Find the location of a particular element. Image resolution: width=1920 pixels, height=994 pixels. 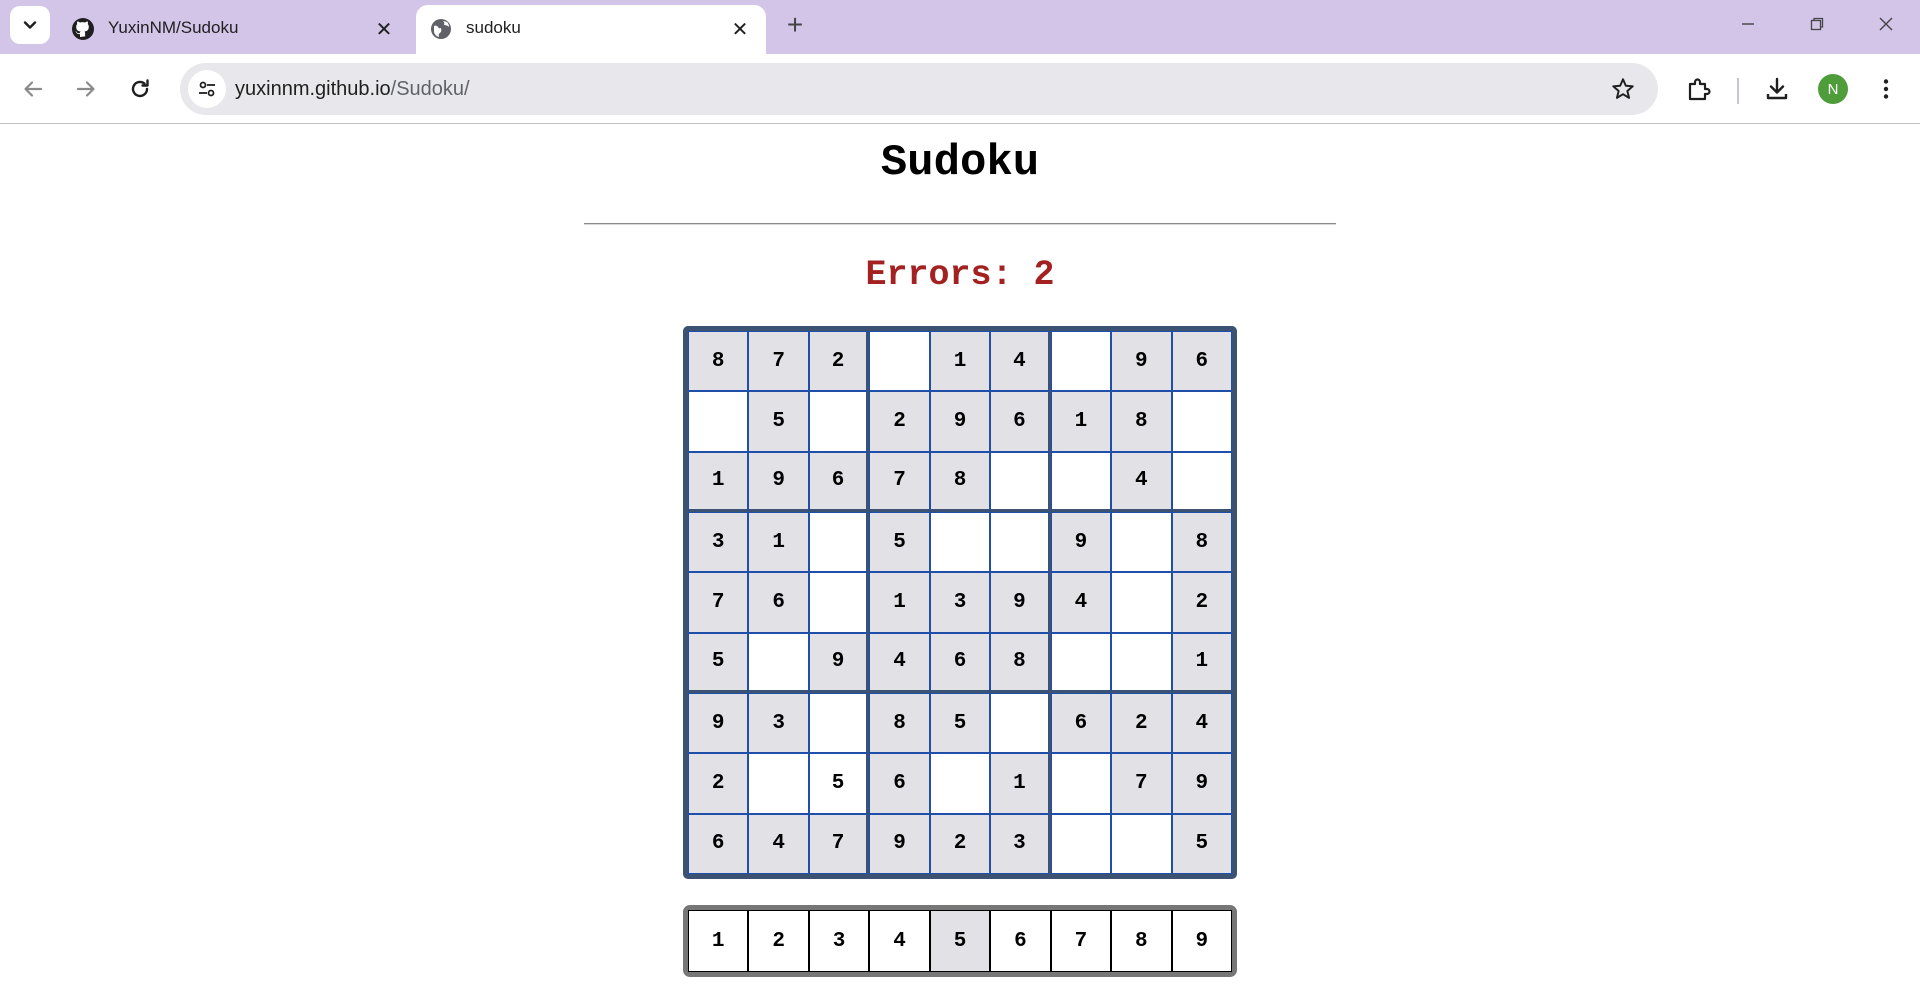

digit-button: 5 is located at coordinates (960, 941).